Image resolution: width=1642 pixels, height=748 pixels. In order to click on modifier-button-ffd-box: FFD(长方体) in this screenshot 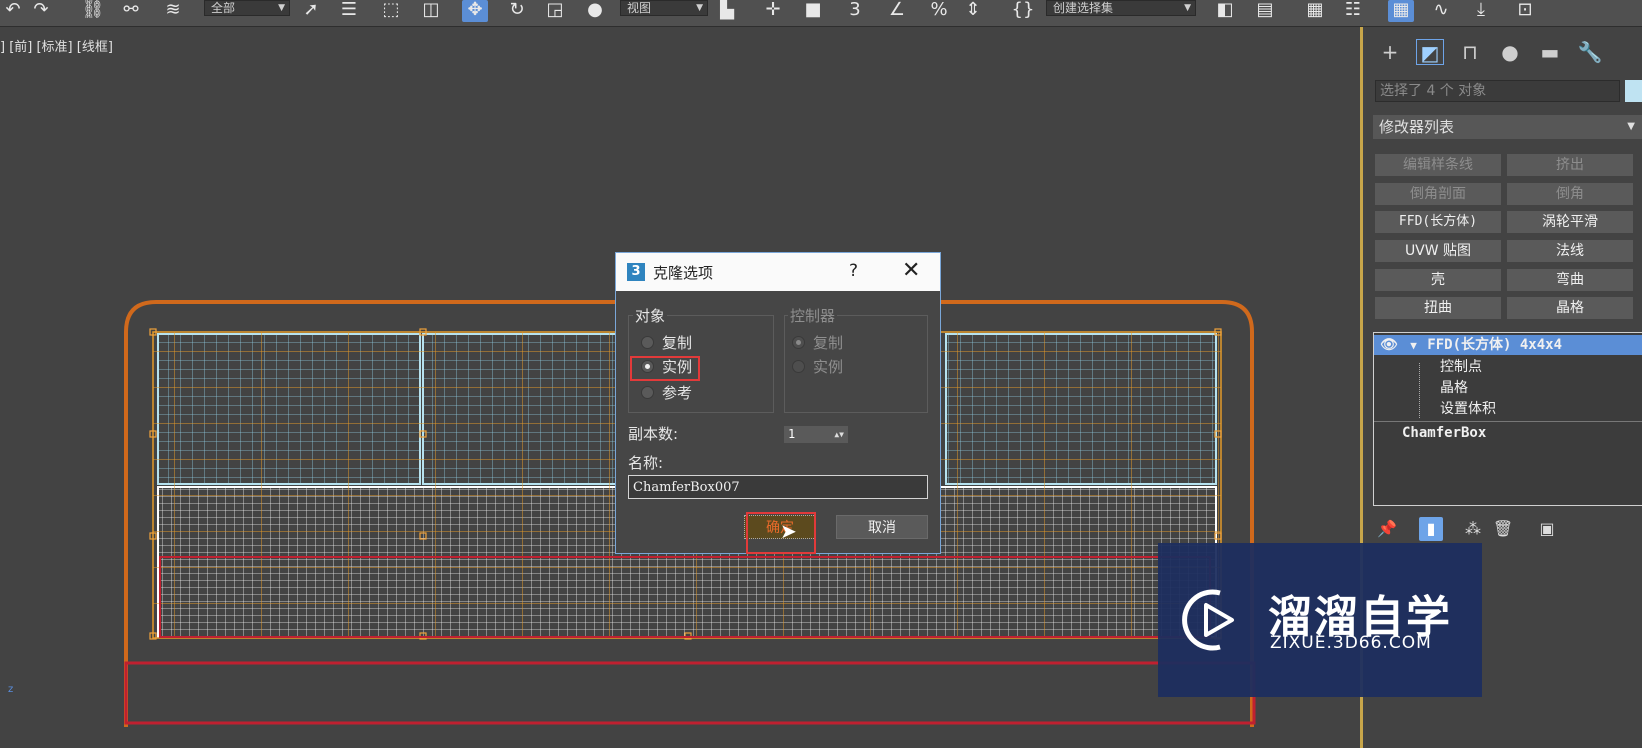, I will do `click(1438, 222)`.